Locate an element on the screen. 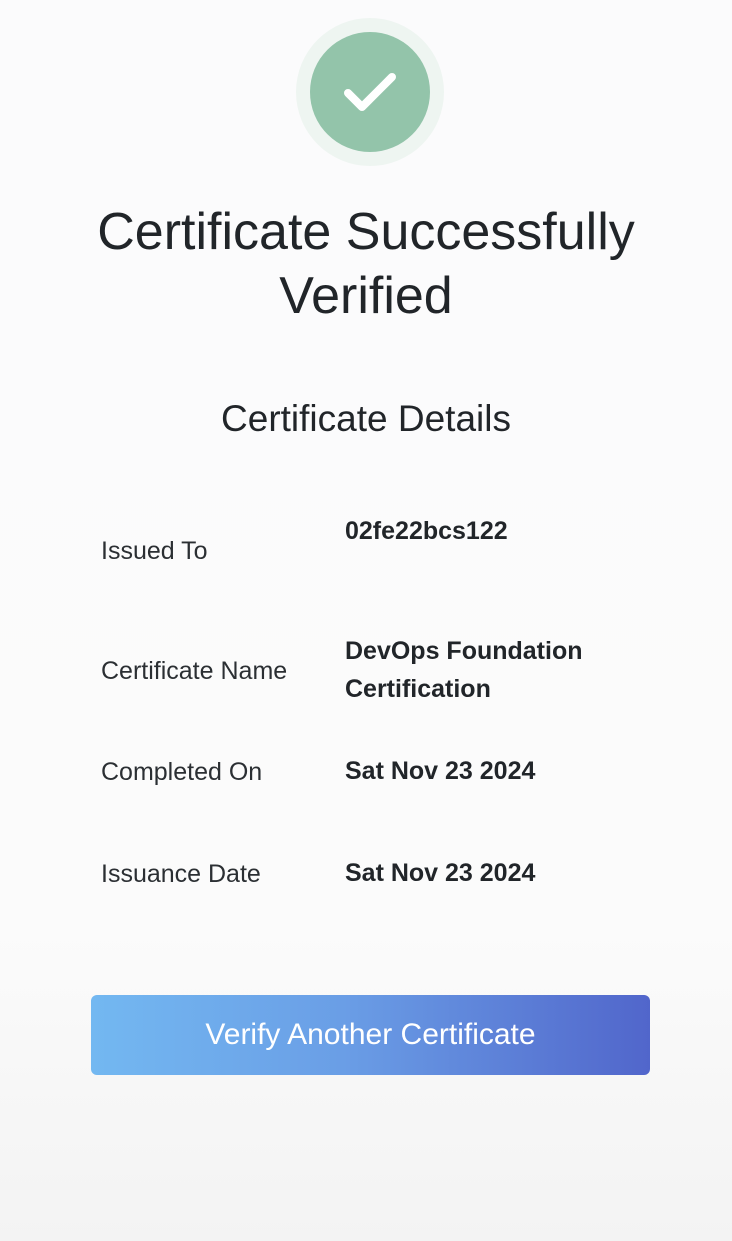 This screenshot has height=1241, width=732. check-icon is located at coordinates (370, 92).